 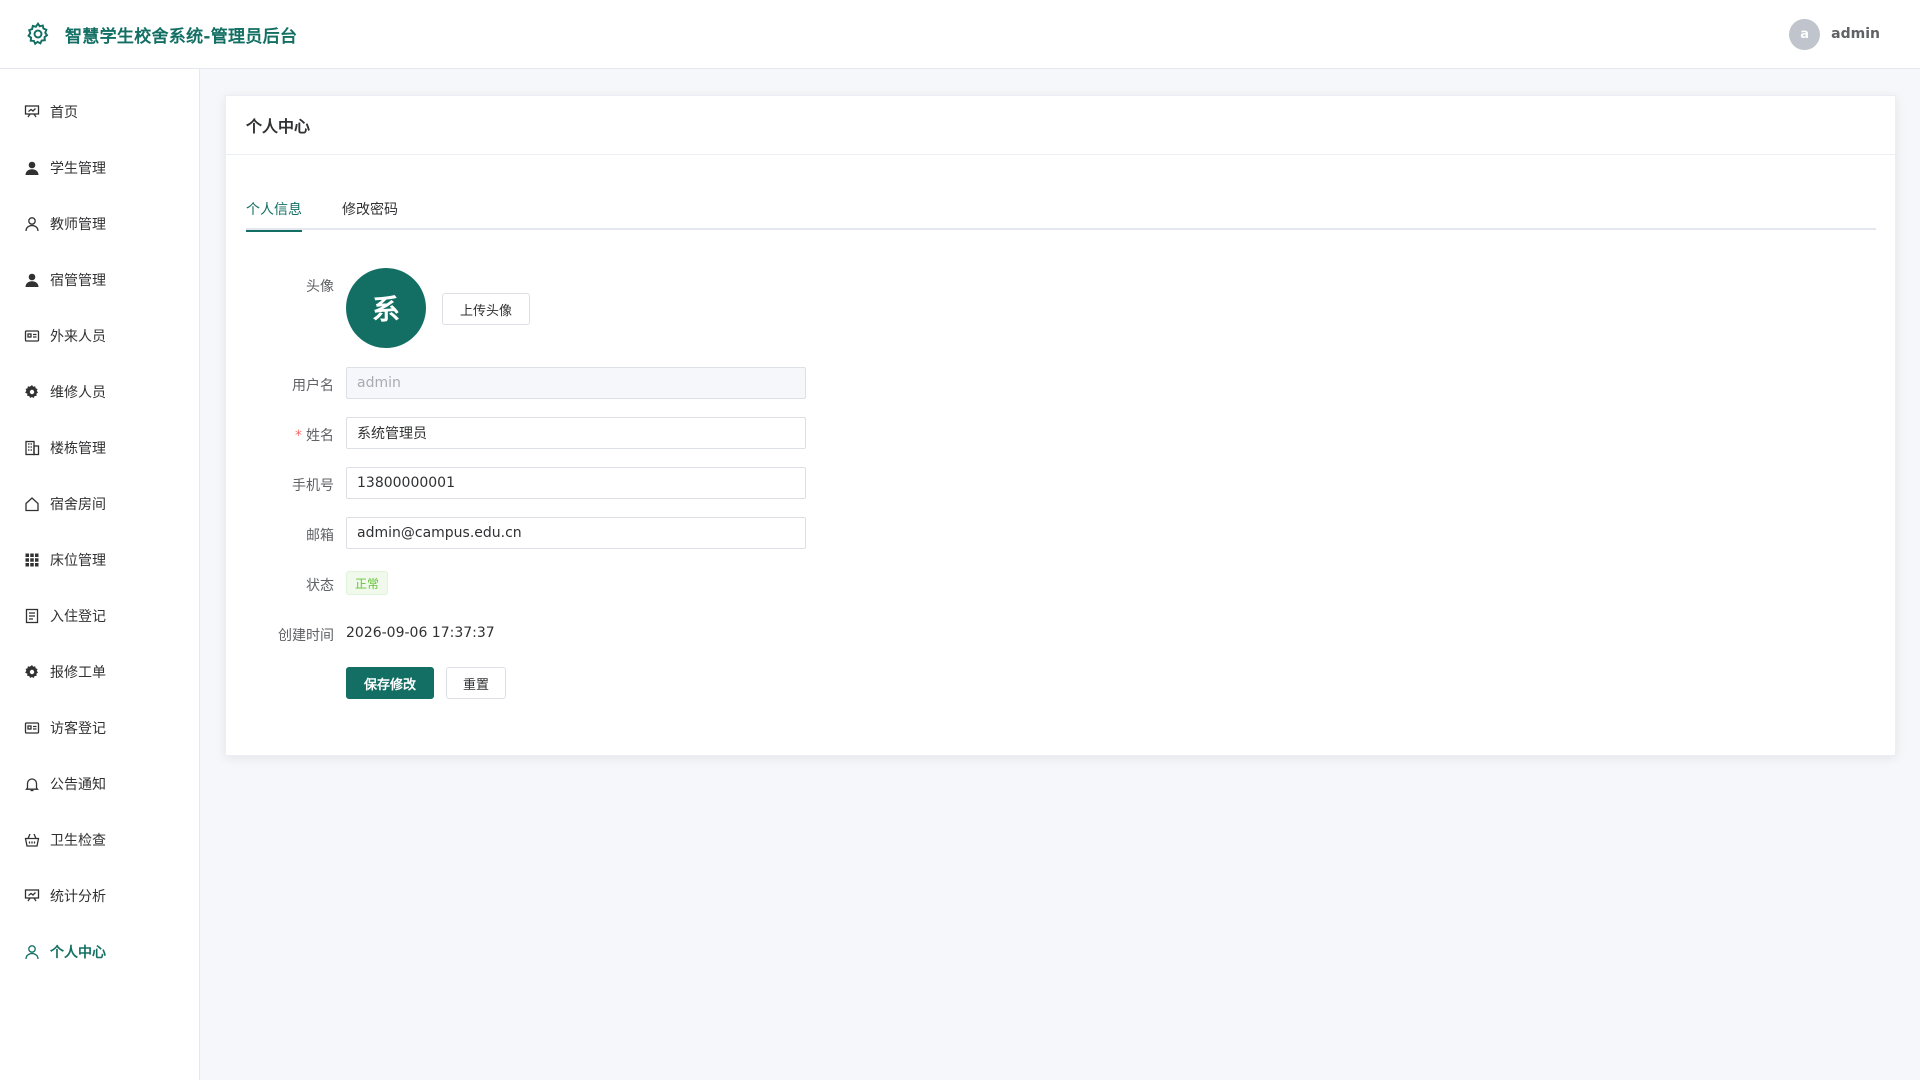 What do you see at coordinates (99, 112) in the screenshot?
I see `sidebar-item-home: 首页` at bounding box center [99, 112].